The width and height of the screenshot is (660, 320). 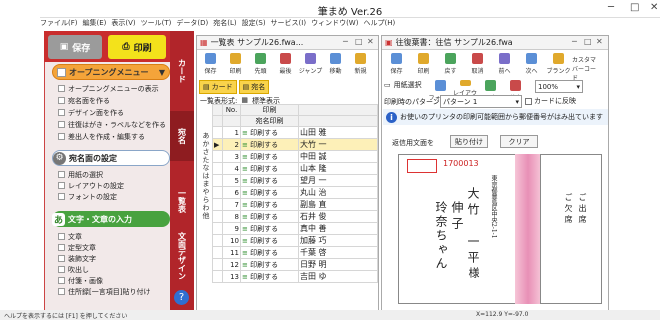 What do you see at coordinates (634, 7) in the screenshot?
I see `maximize-icon: □` at bounding box center [634, 7].